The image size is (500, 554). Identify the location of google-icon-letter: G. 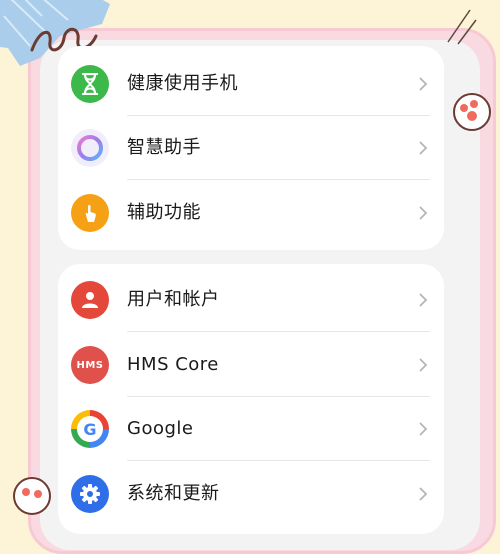
(90, 429).